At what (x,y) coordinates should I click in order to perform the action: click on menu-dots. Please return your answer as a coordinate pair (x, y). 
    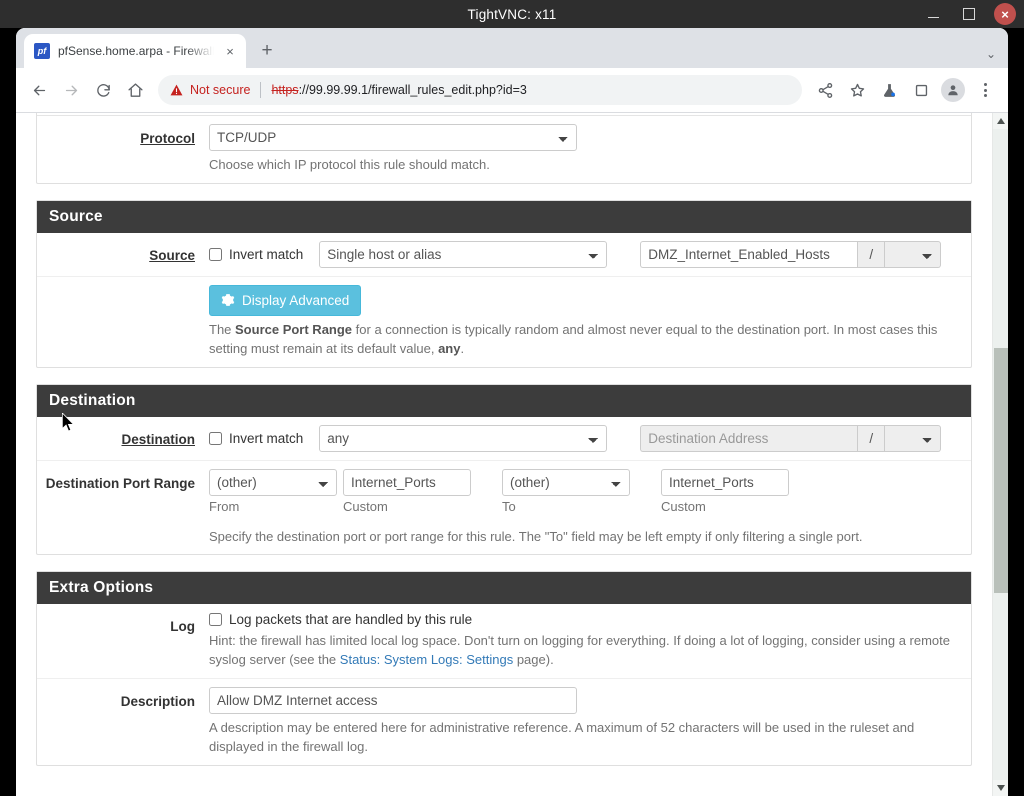
    Looking at the image, I should click on (985, 90).